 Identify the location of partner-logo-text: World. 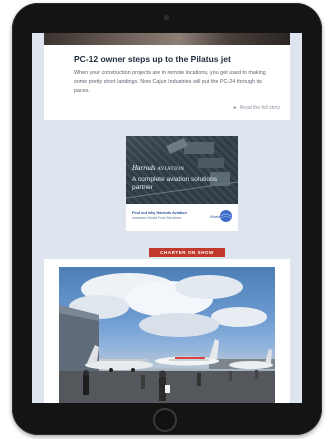
(215, 216).